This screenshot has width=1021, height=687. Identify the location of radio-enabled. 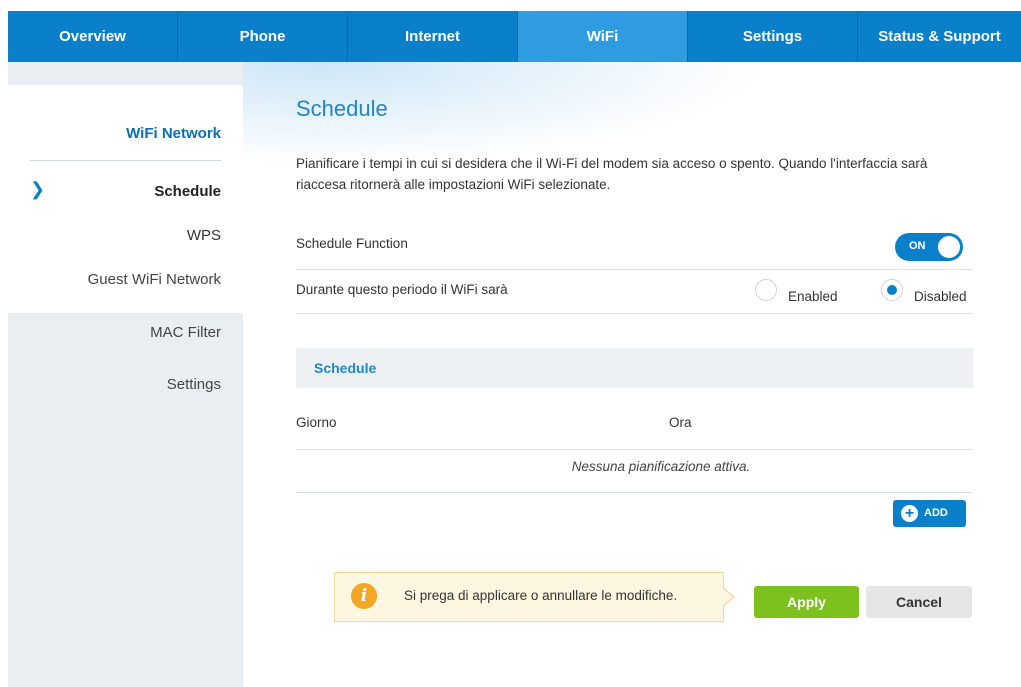
(766, 290).